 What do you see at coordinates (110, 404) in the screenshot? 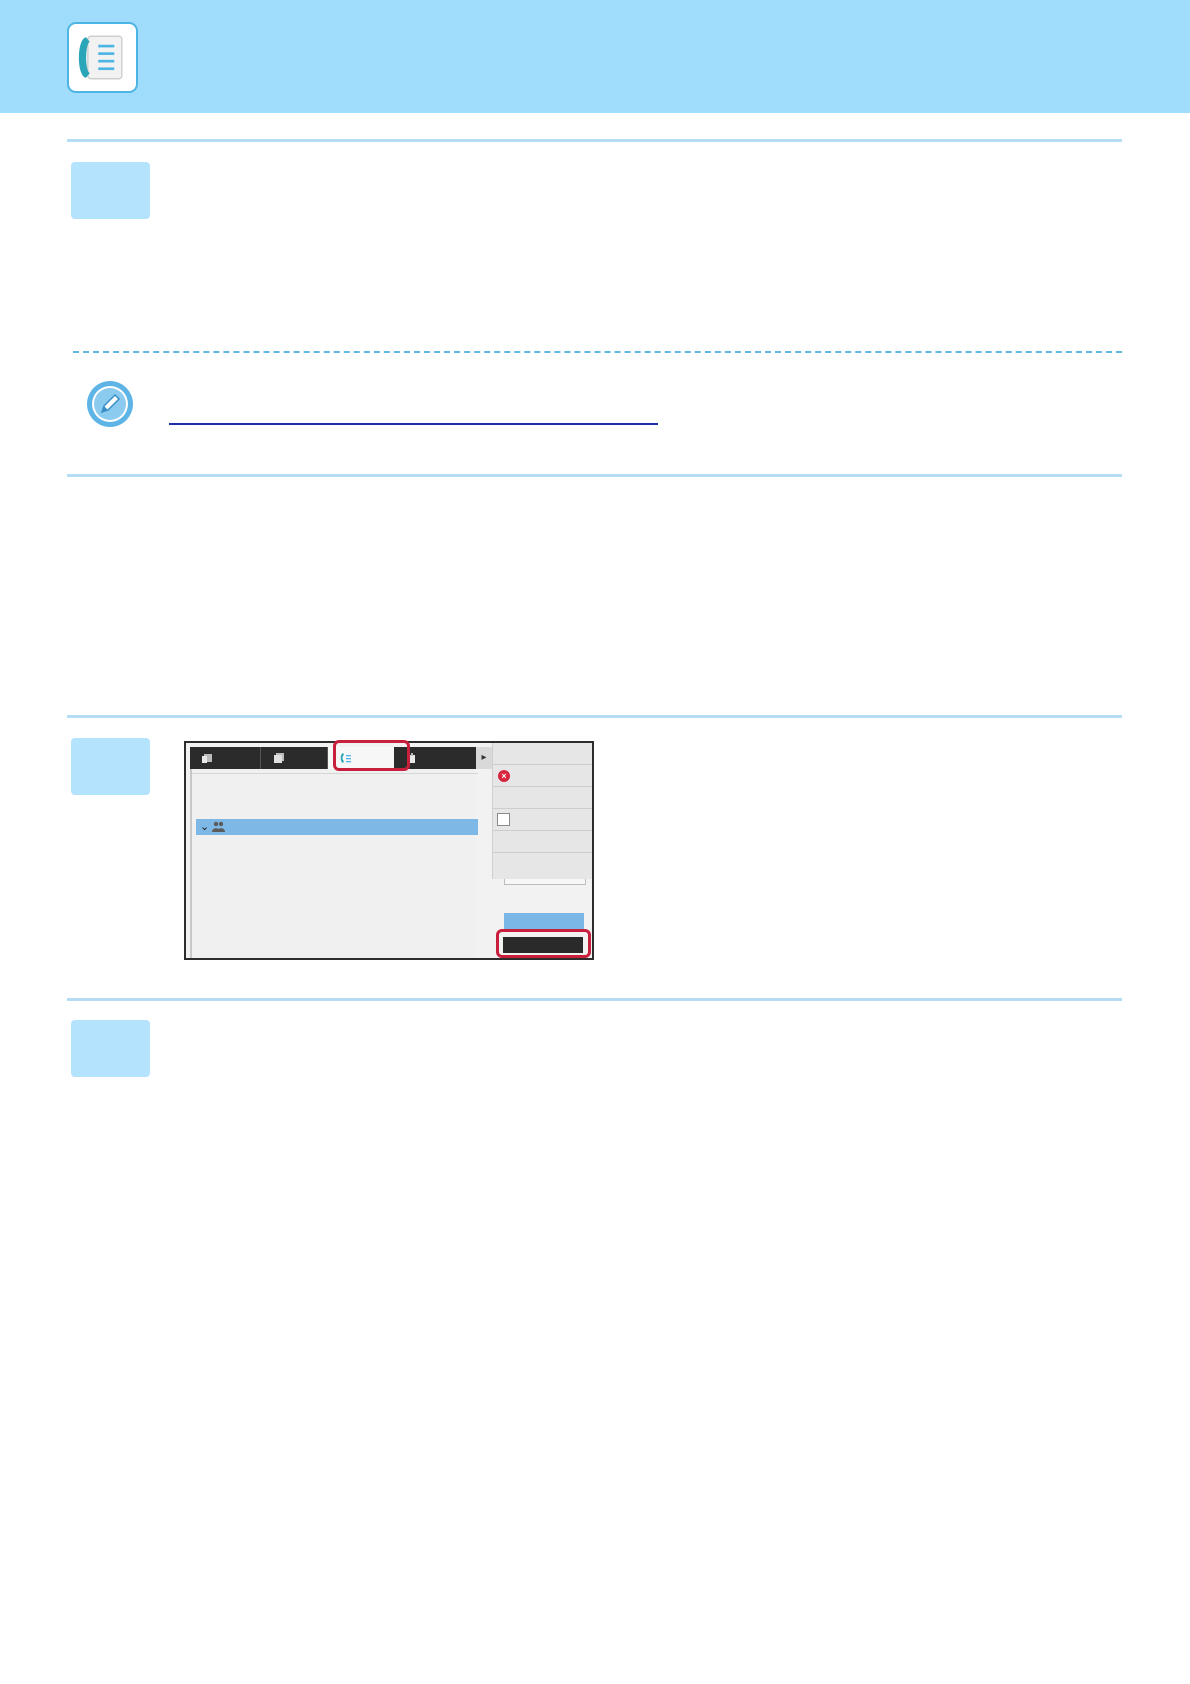
I see `pencil-note-icon` at bounding box center [110, 404].